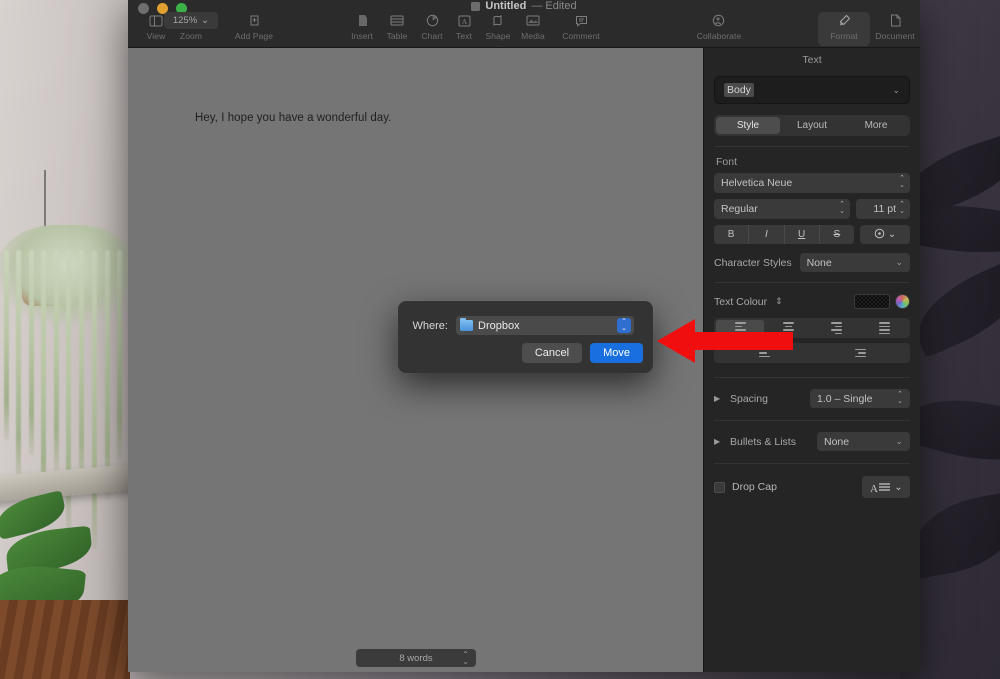 Image resolution: width=1000 pixels, height=679 pixels. I want to click on where-location-popup: Dropbox ⌃ ⌄, so click(545, 325).